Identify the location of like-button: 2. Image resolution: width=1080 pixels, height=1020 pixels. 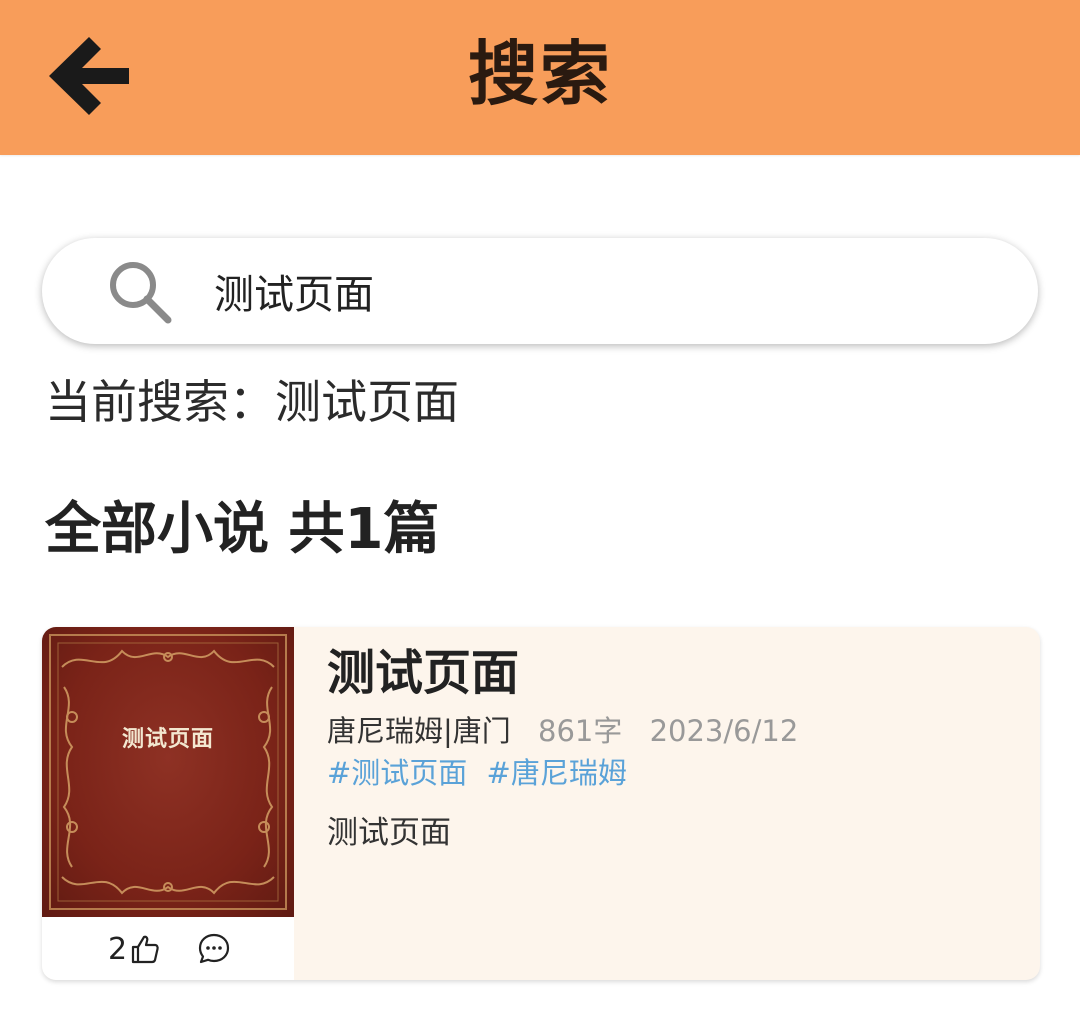
(134, 949).